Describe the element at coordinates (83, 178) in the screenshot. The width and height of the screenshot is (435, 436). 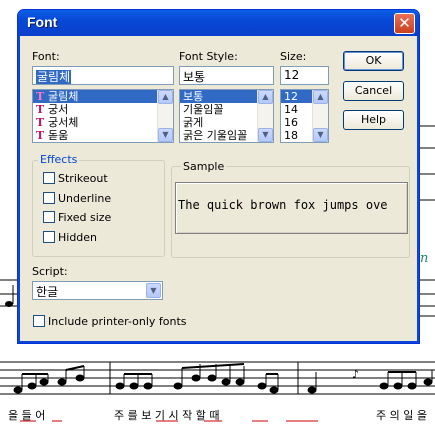
I see `strikeout-label: Strikeout` at that location.